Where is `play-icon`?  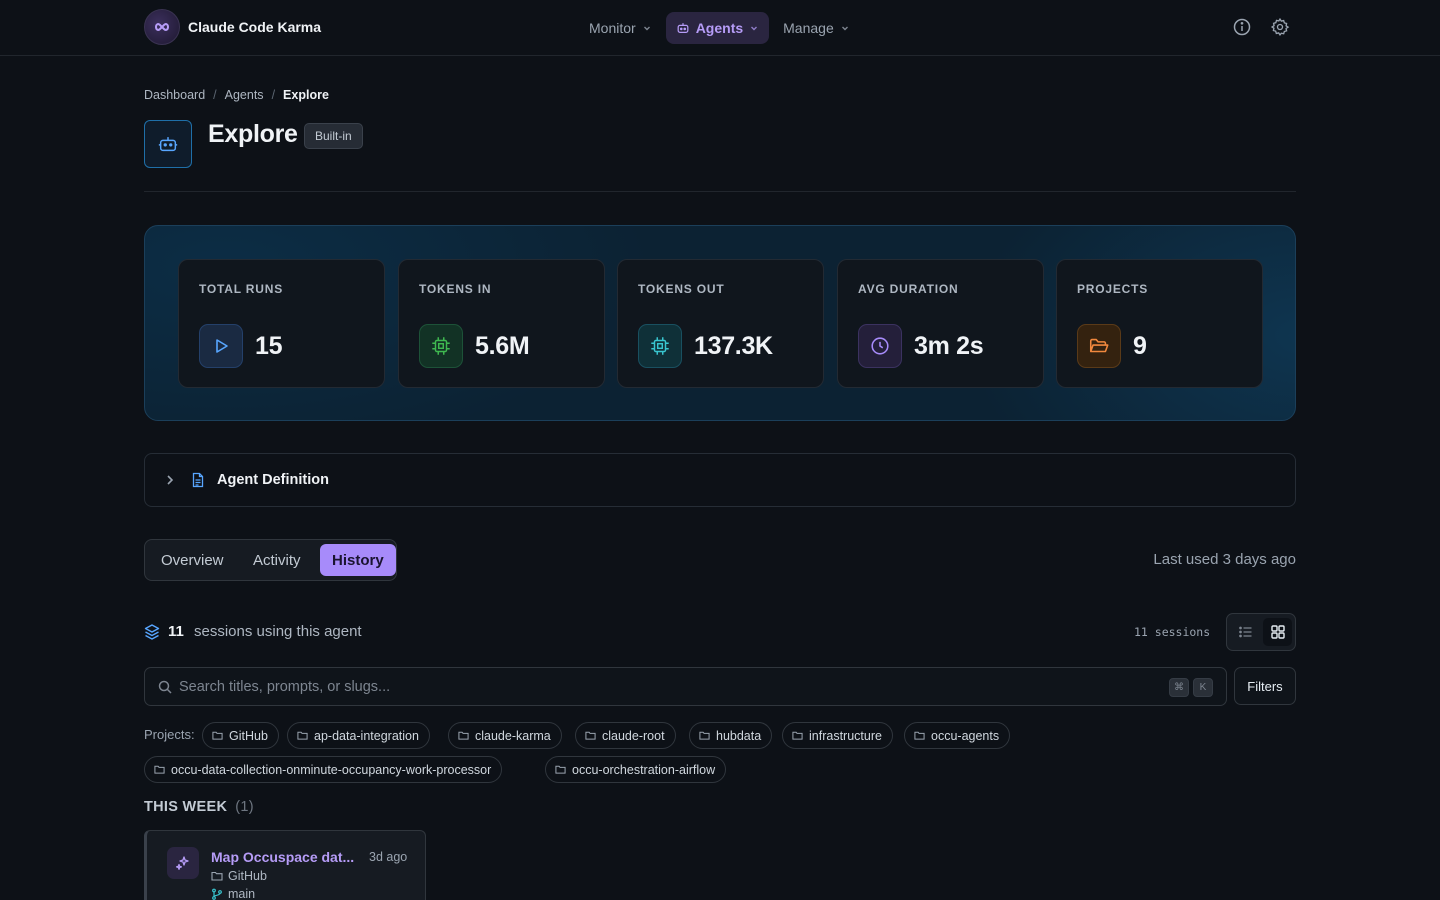 play-icon is located at coordinates (221, 346).